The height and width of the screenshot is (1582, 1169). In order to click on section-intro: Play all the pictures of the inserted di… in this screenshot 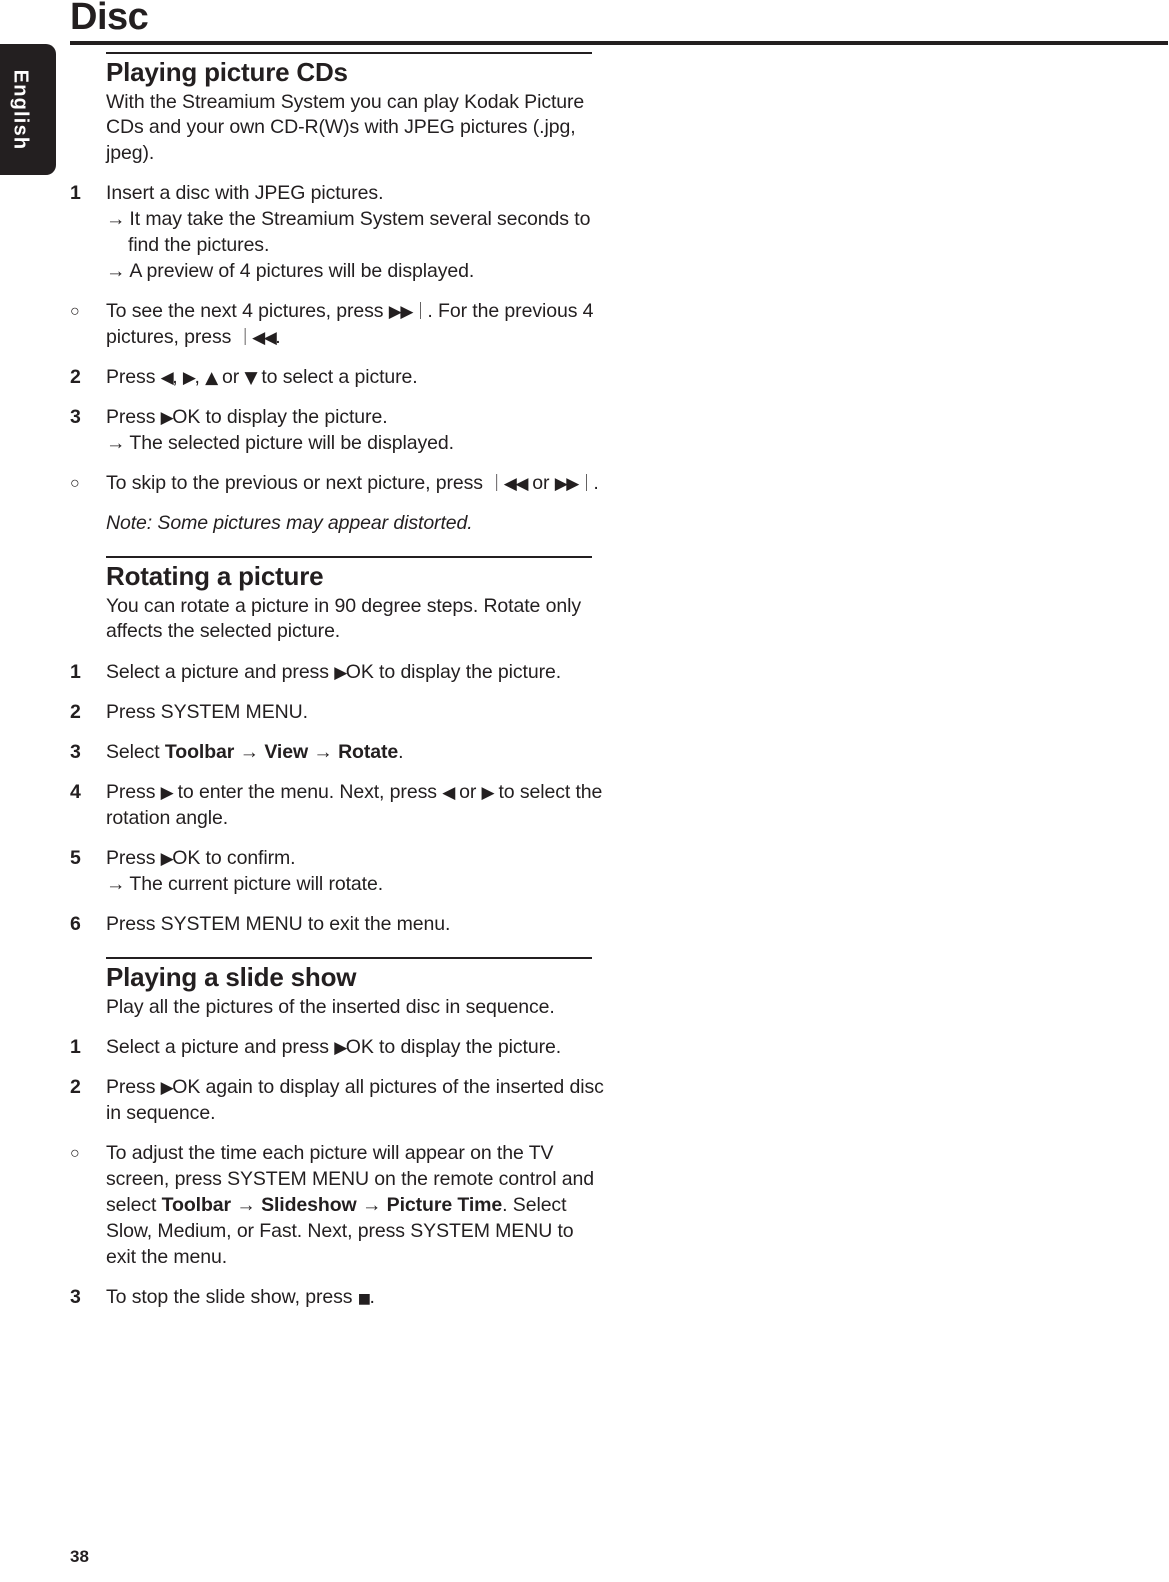, I will do `click(330, 1006)`.